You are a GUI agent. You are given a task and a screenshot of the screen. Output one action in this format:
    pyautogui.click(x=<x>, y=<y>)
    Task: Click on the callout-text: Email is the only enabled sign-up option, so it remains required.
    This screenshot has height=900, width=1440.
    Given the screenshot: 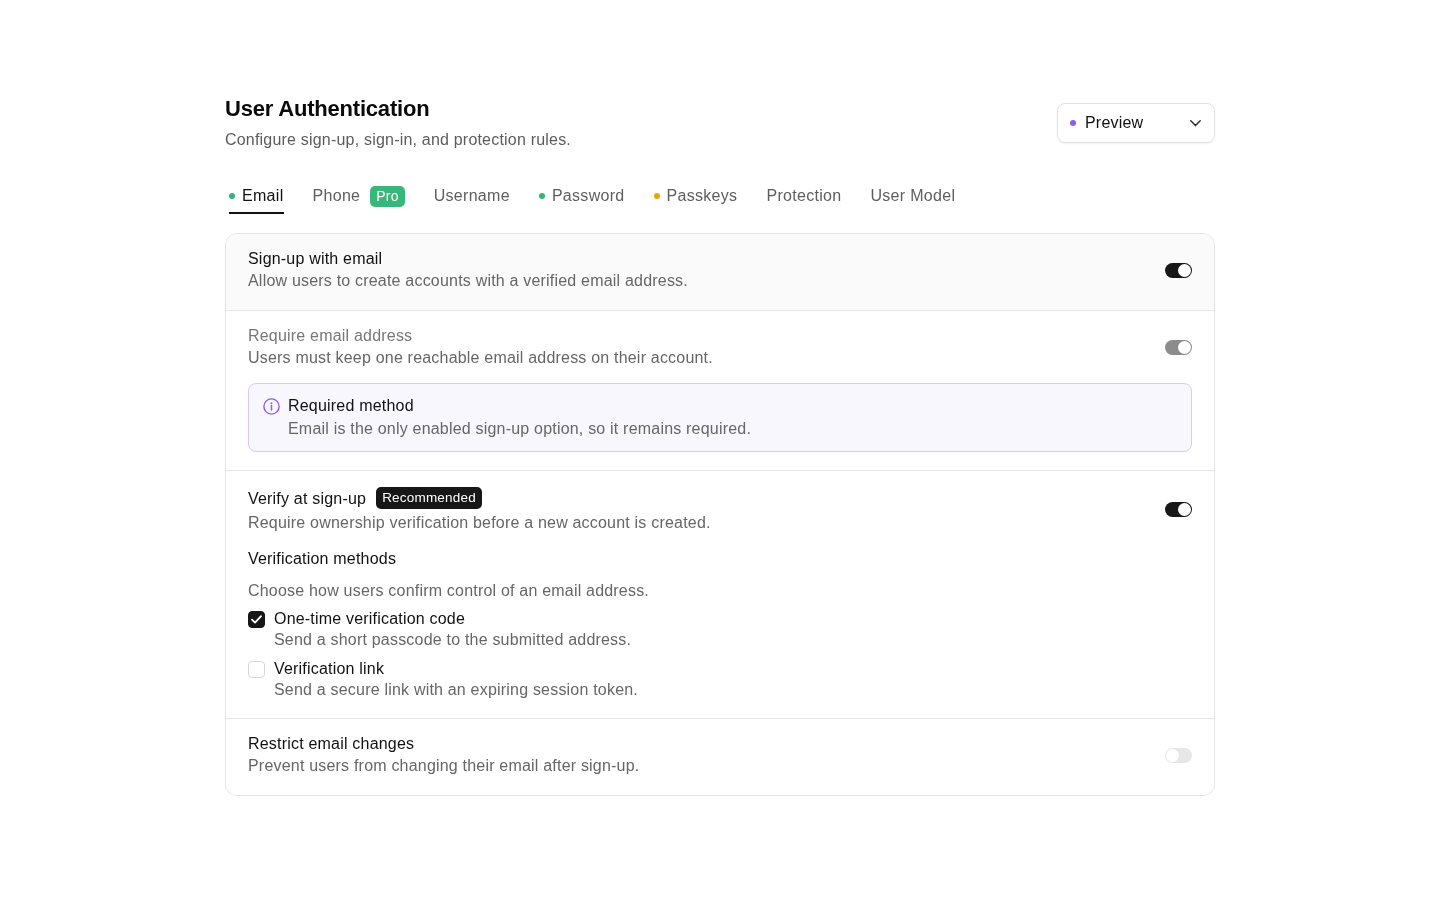 What is the action you would take?
    pyautogui.click(x=520, y=429)
    